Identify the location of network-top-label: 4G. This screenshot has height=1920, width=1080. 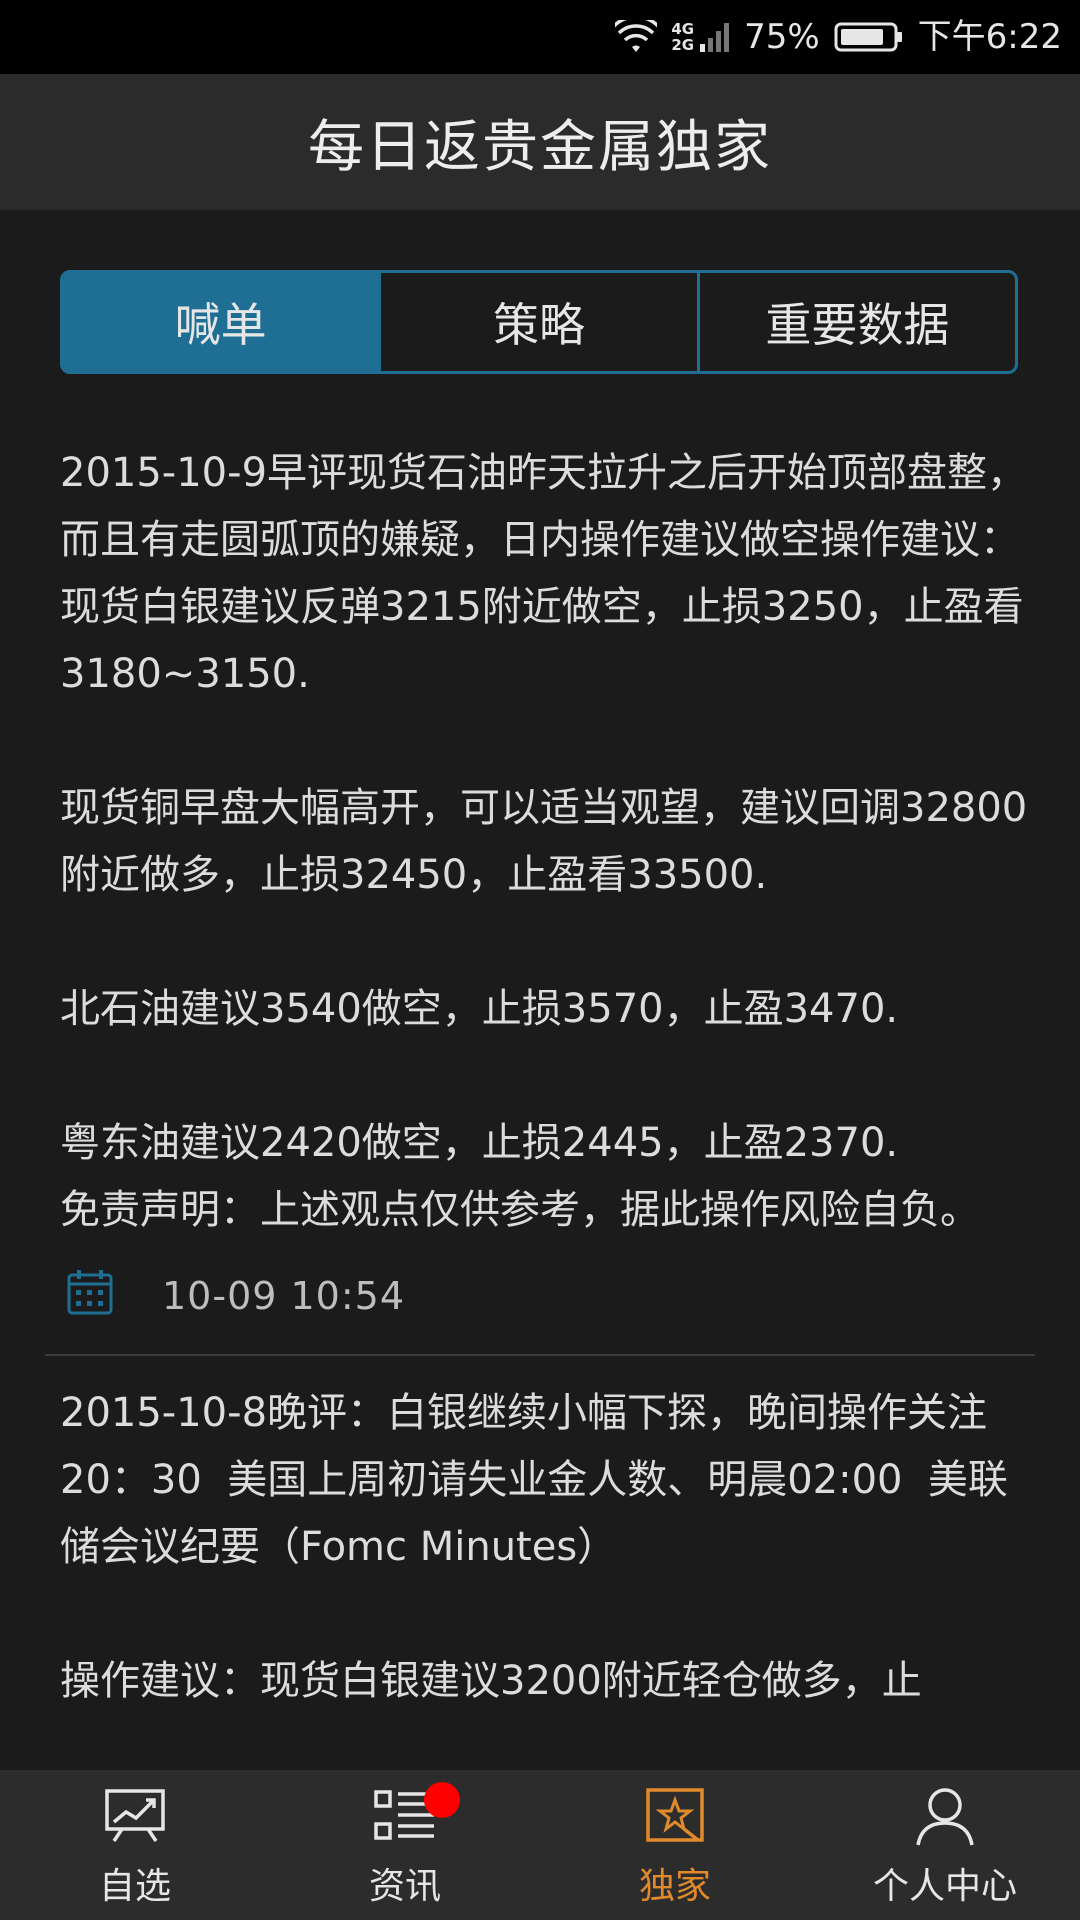
(683, 29).